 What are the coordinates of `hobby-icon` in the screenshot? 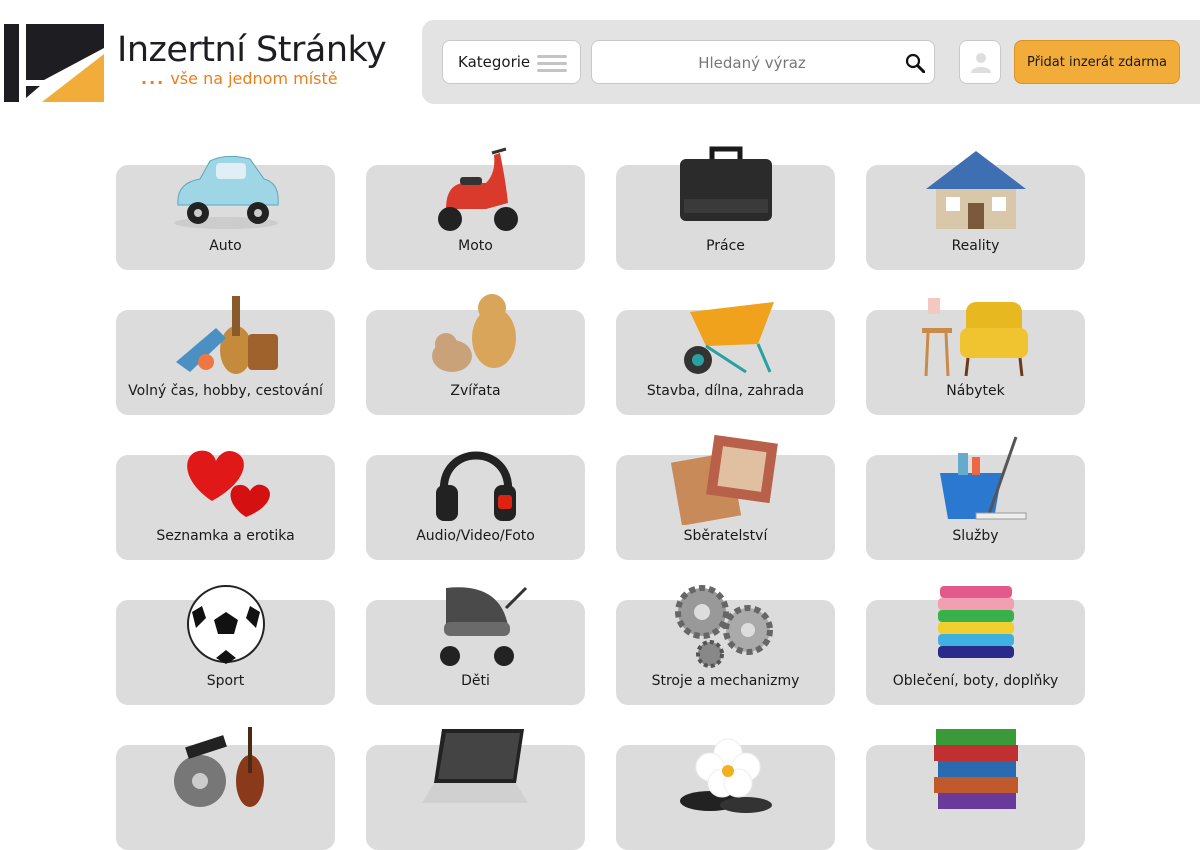 It's located at (226, 334).